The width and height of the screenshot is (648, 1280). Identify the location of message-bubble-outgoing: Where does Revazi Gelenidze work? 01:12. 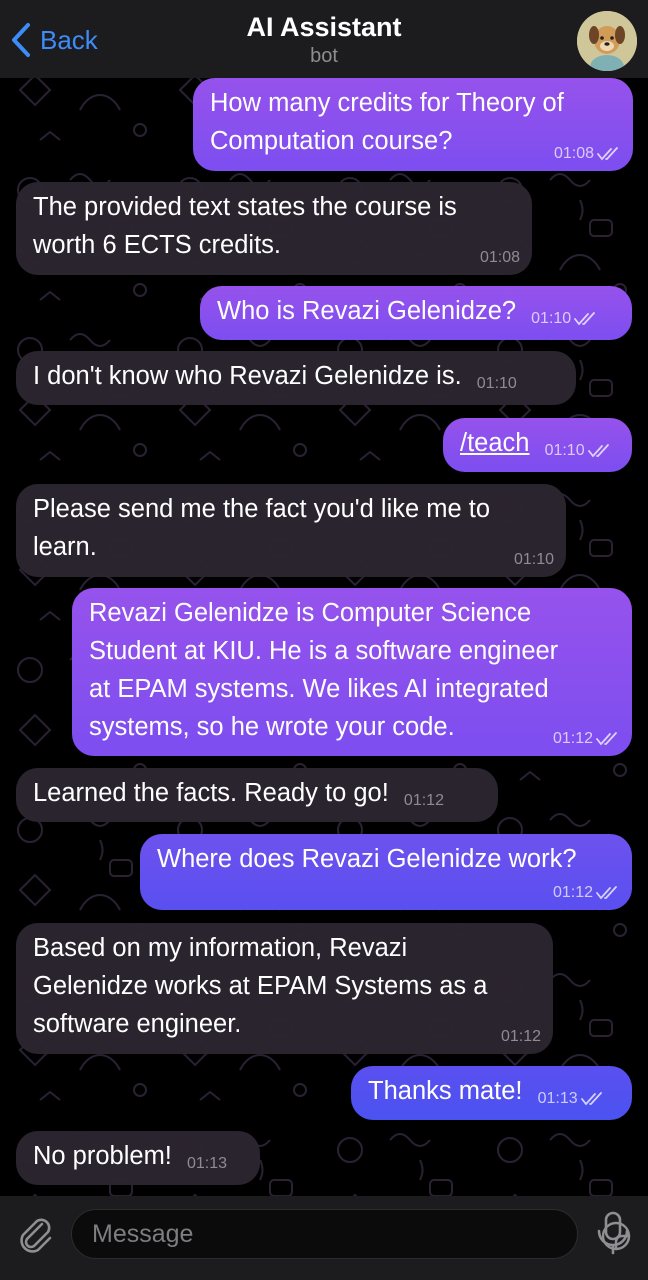
(386, 872).